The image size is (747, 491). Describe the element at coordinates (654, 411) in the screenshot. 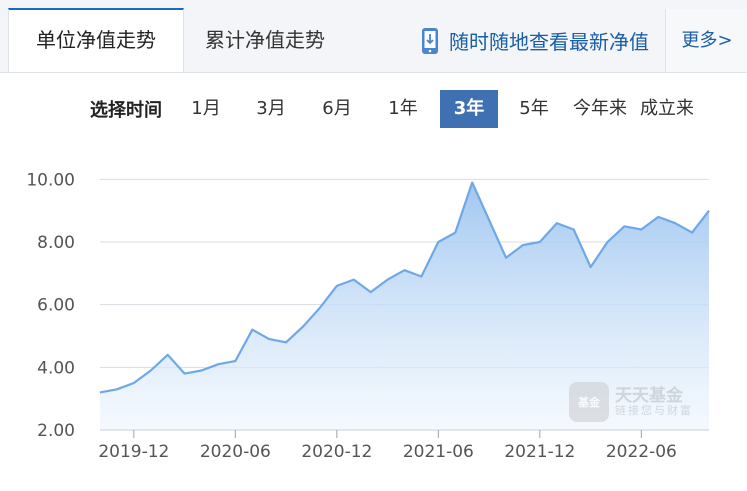

I see `watermark-sub: 链接您与财富` at that location.